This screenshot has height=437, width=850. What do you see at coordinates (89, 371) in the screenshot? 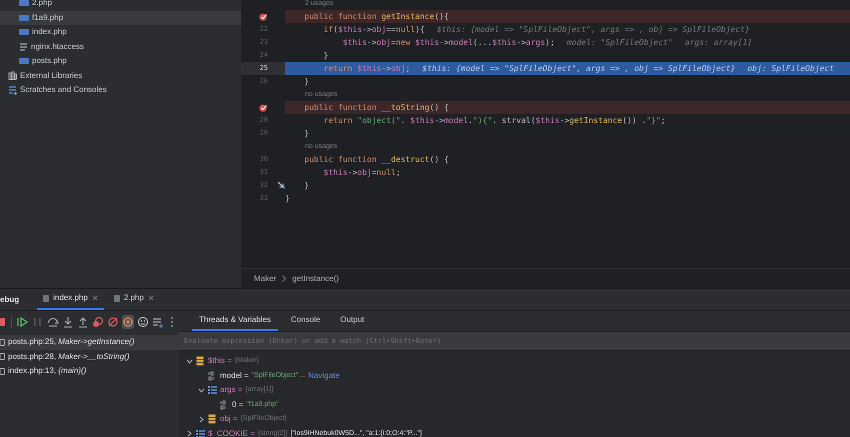
I see `frame-row: index.php:13, {main}()` at bounding box center [89, 371].